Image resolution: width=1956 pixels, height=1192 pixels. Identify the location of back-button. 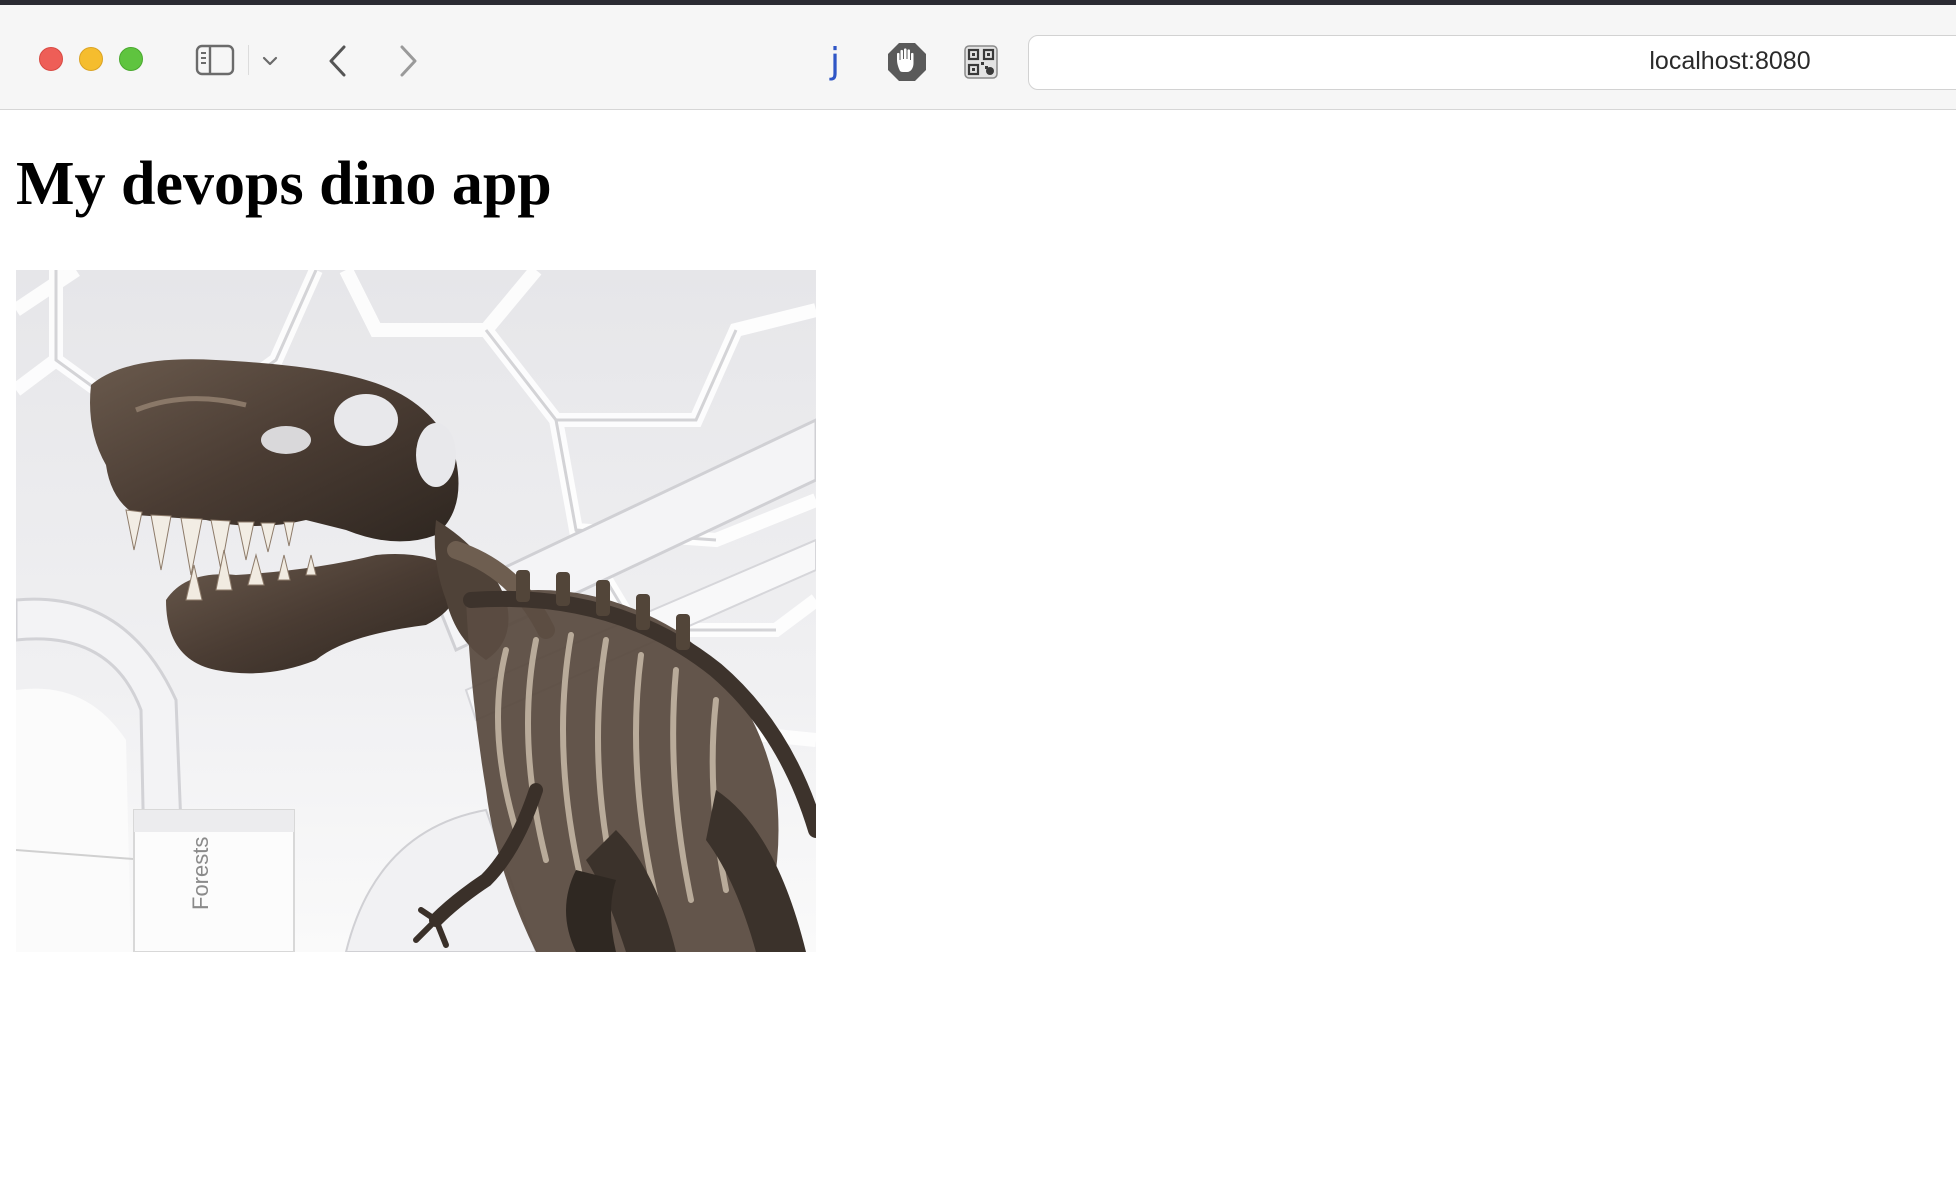
(338, 61).